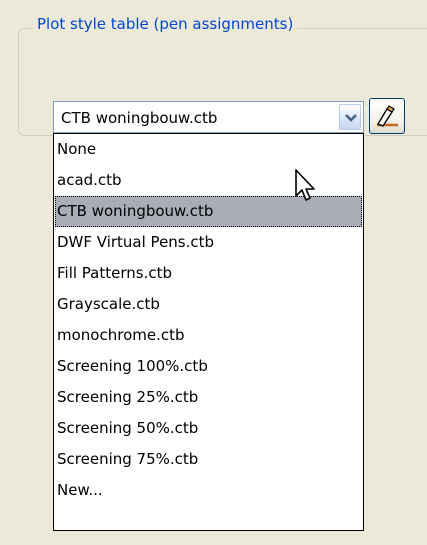 The width and height of the screenshot is (427, 545). I want to click on chevron-down-icon, so click(351, 118).